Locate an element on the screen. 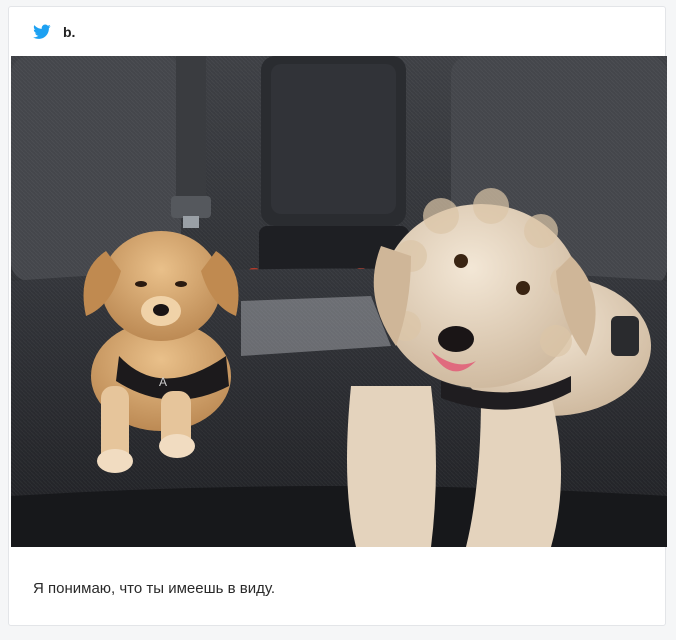 The image size is (676, 640). svg-text: A is located at coordinates (163, 382).